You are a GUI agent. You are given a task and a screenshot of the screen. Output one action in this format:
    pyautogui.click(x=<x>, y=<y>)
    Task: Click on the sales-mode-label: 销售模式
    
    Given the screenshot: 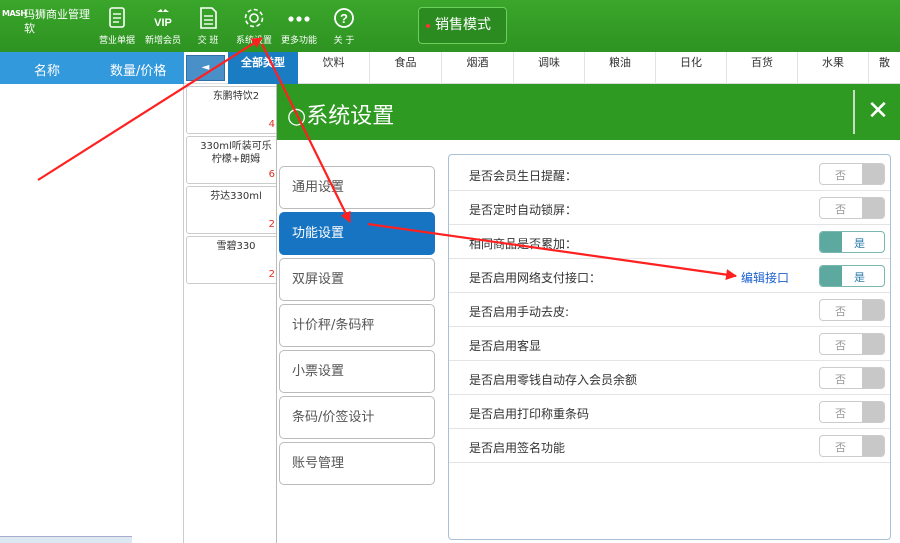 What is the action you would take?
    pyautogui.click(x=463, y=25)
    